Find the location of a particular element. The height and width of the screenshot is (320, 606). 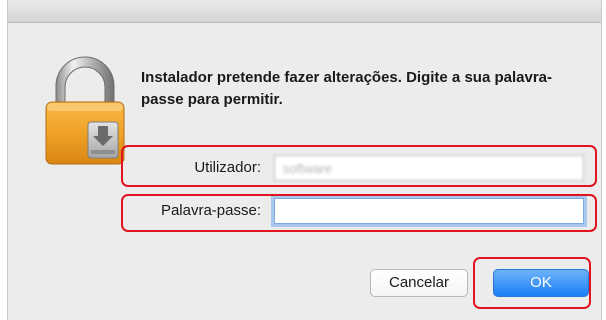

username-row: Utilizador: is located at coordinates (361, 168).